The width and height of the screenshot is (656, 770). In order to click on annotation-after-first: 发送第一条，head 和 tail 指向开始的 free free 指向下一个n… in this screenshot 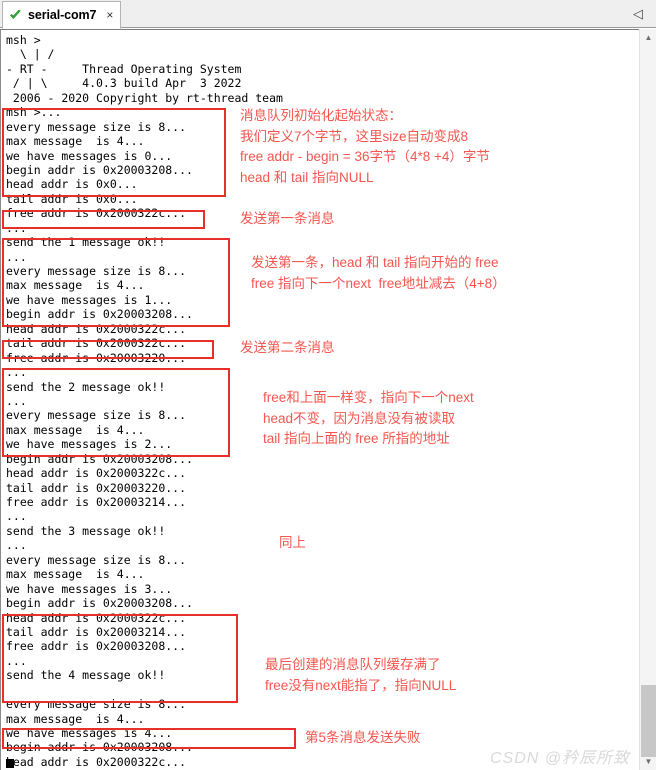, I will do `click(378, 273)`.